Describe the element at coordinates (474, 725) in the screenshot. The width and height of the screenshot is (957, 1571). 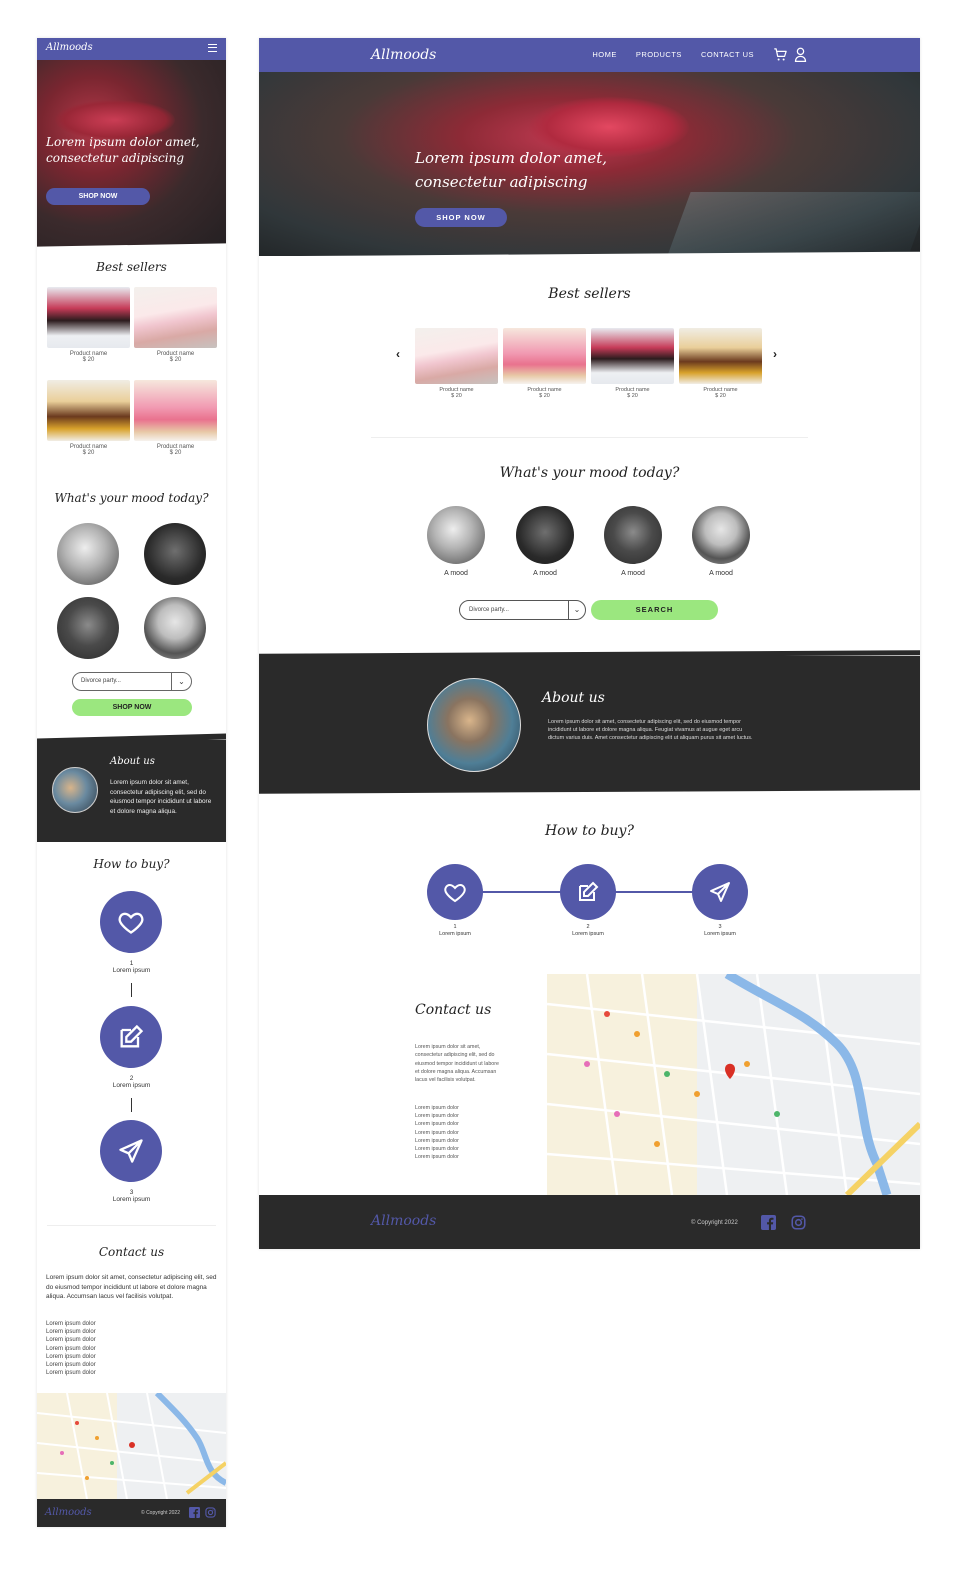
I see `about-photo` at that location.